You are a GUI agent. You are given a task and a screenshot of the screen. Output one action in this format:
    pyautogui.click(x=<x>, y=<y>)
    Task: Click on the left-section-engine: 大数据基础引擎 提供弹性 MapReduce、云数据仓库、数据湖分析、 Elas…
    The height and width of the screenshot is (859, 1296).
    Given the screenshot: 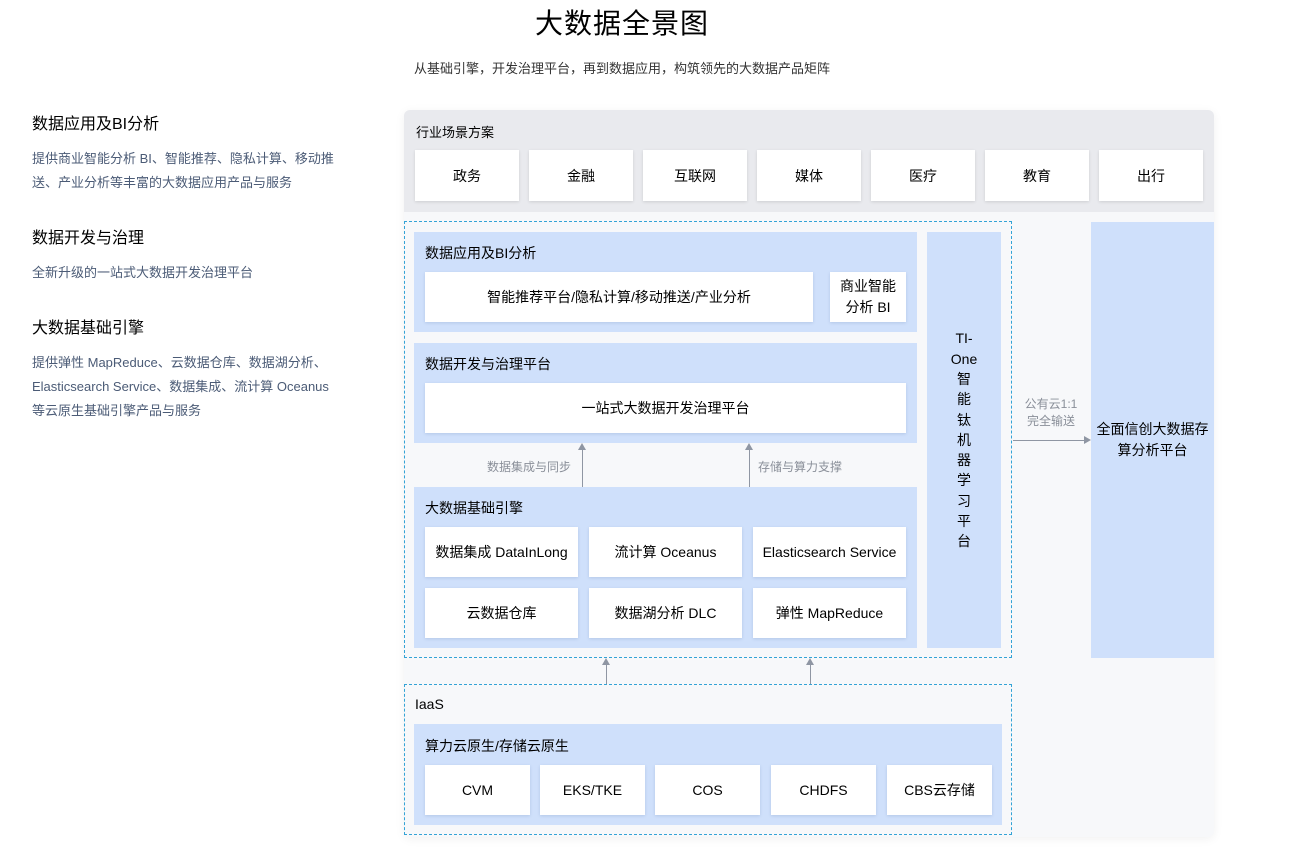 What is the action you would take?
    pyautogui.click(x=202, y=368)
    